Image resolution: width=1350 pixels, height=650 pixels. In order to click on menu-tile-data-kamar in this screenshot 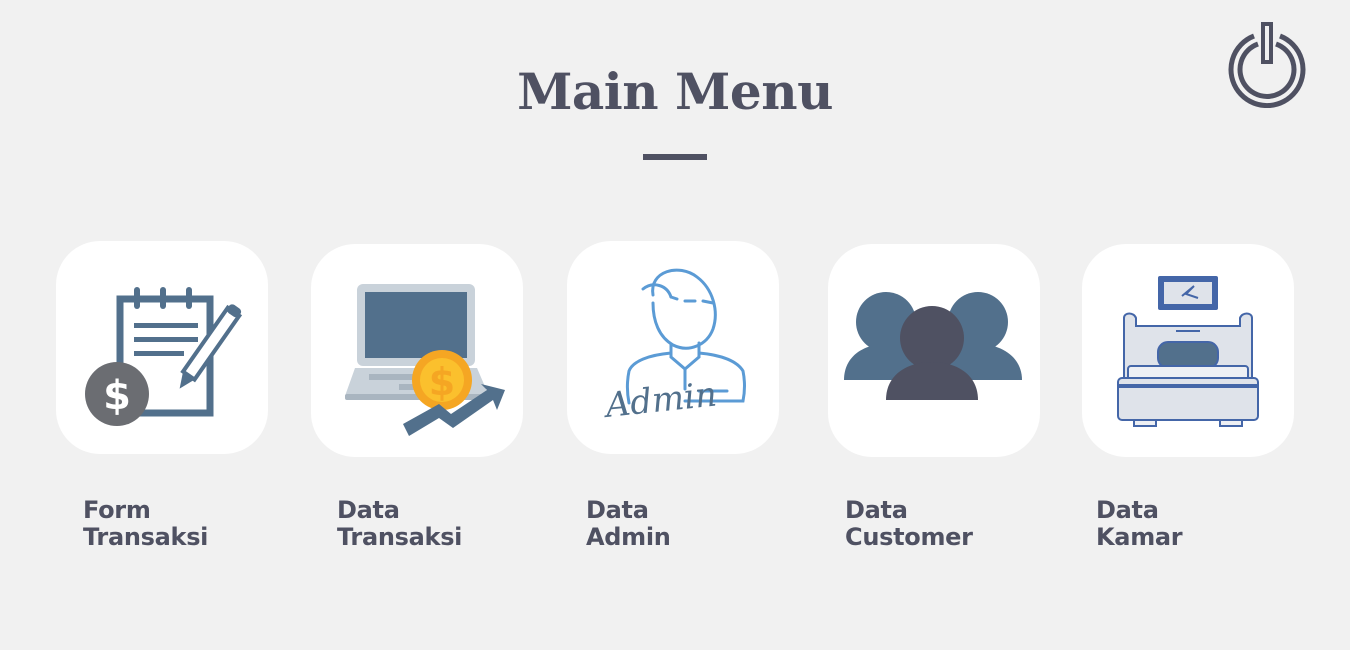, I will do `click(1188, 350)`.